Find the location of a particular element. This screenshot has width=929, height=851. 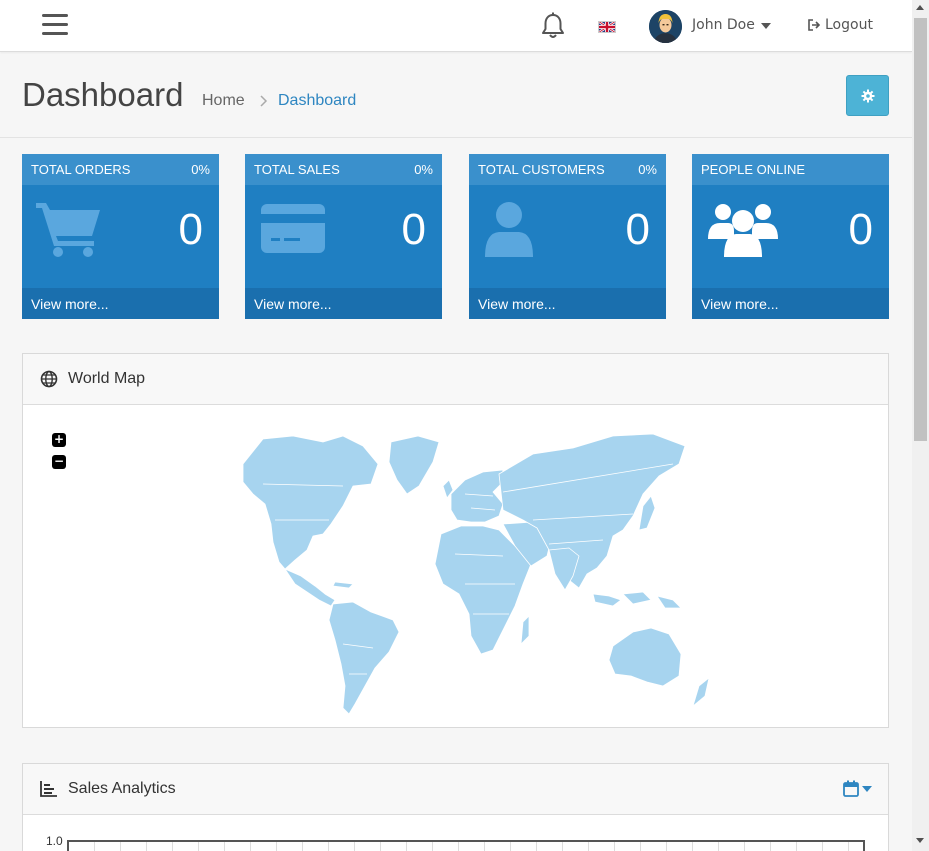

zoom-in-button: + is located at coordinates (59, 440).